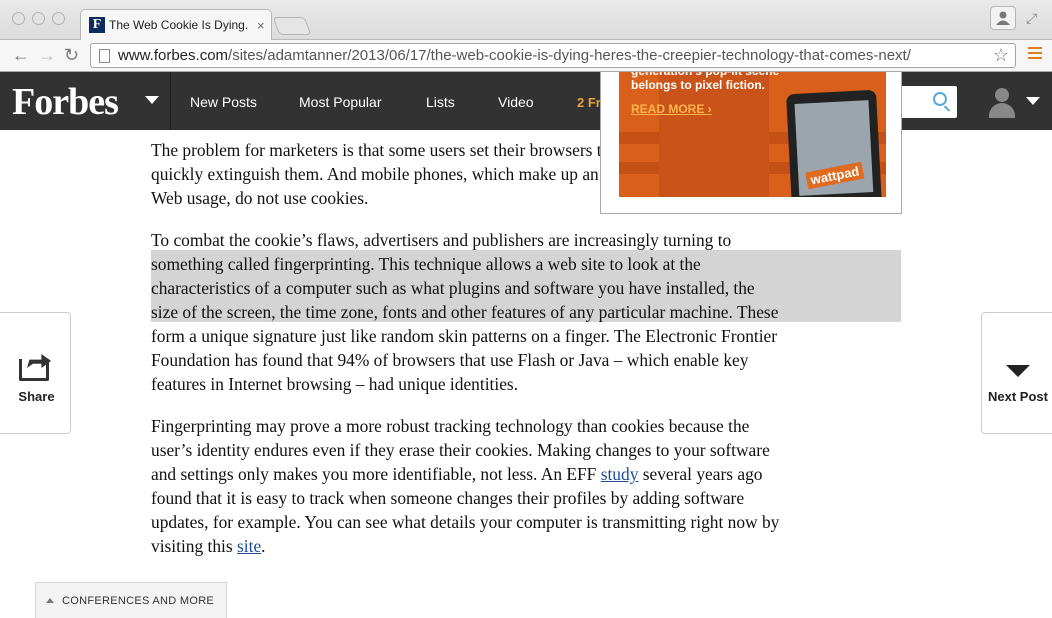 This screenshot has height=618, width=1052. Describe the element at coordinates (1001, 55) in the screenshot. I see `bookmark-star-icon: ☆` at that location.